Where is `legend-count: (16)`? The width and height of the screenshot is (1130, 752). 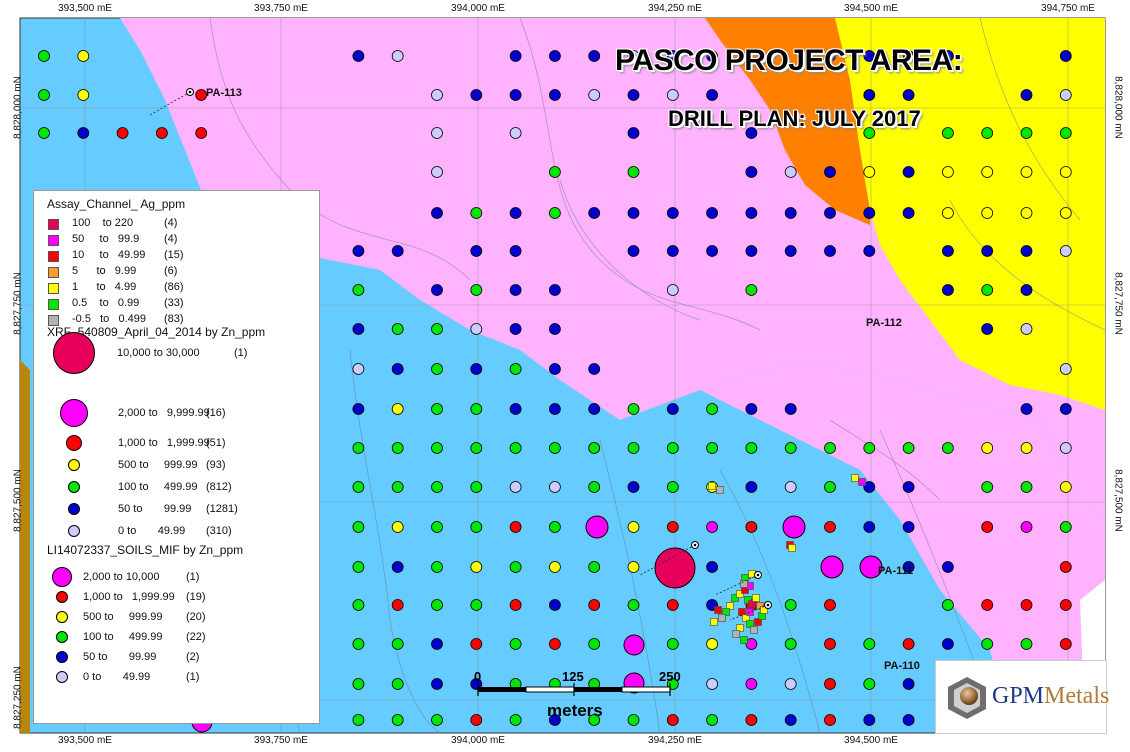
legend-count: (16) is located at coordinates (216, 413).